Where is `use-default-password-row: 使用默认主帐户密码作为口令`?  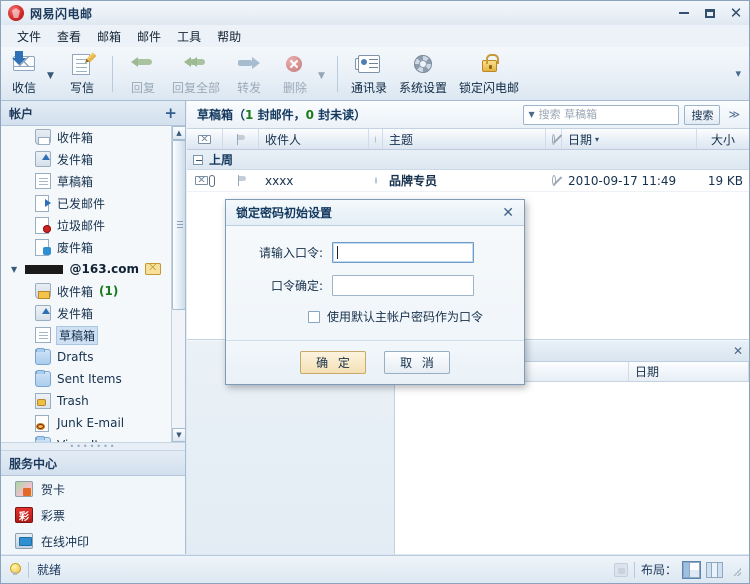
use-default-password-row: 使用默认主帐户密码作为口令 is located at coordinates (375, 316).